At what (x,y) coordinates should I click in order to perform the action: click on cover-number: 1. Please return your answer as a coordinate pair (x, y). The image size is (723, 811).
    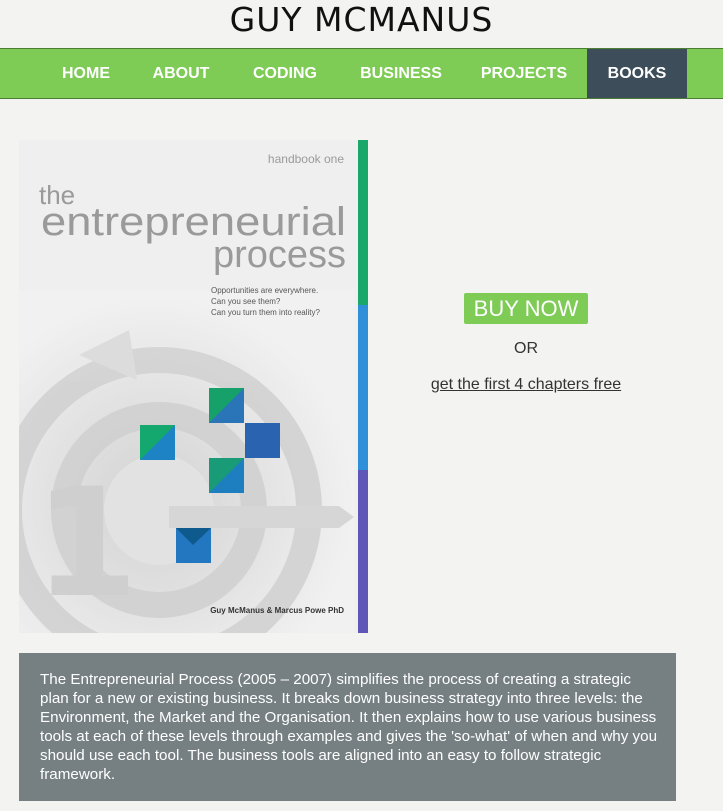
    Looking at the image, I should click on (86, 544).